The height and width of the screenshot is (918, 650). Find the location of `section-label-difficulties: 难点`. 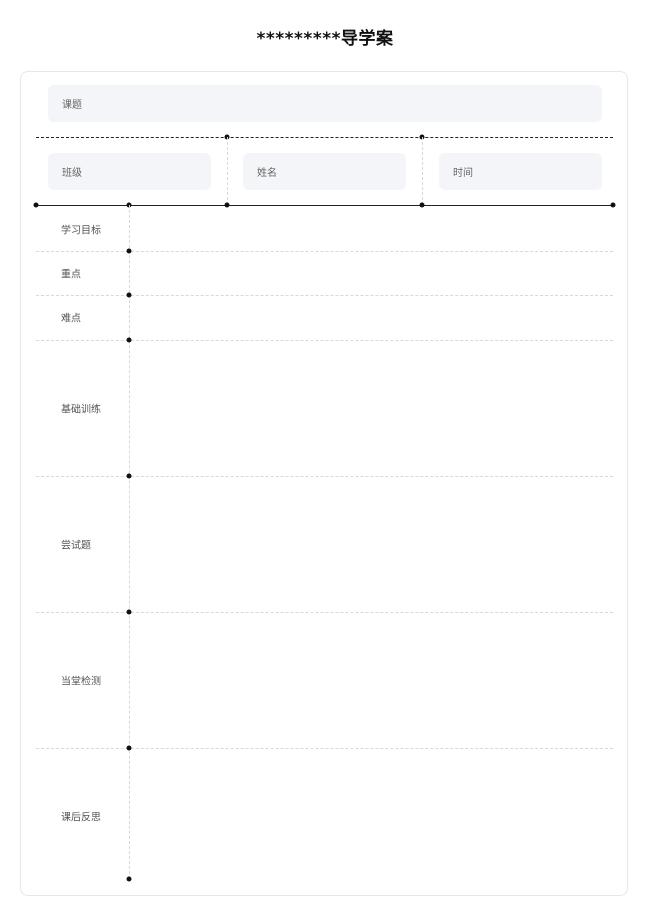

section-label-difficulties: 难点 is located at coordinates (71, 319).